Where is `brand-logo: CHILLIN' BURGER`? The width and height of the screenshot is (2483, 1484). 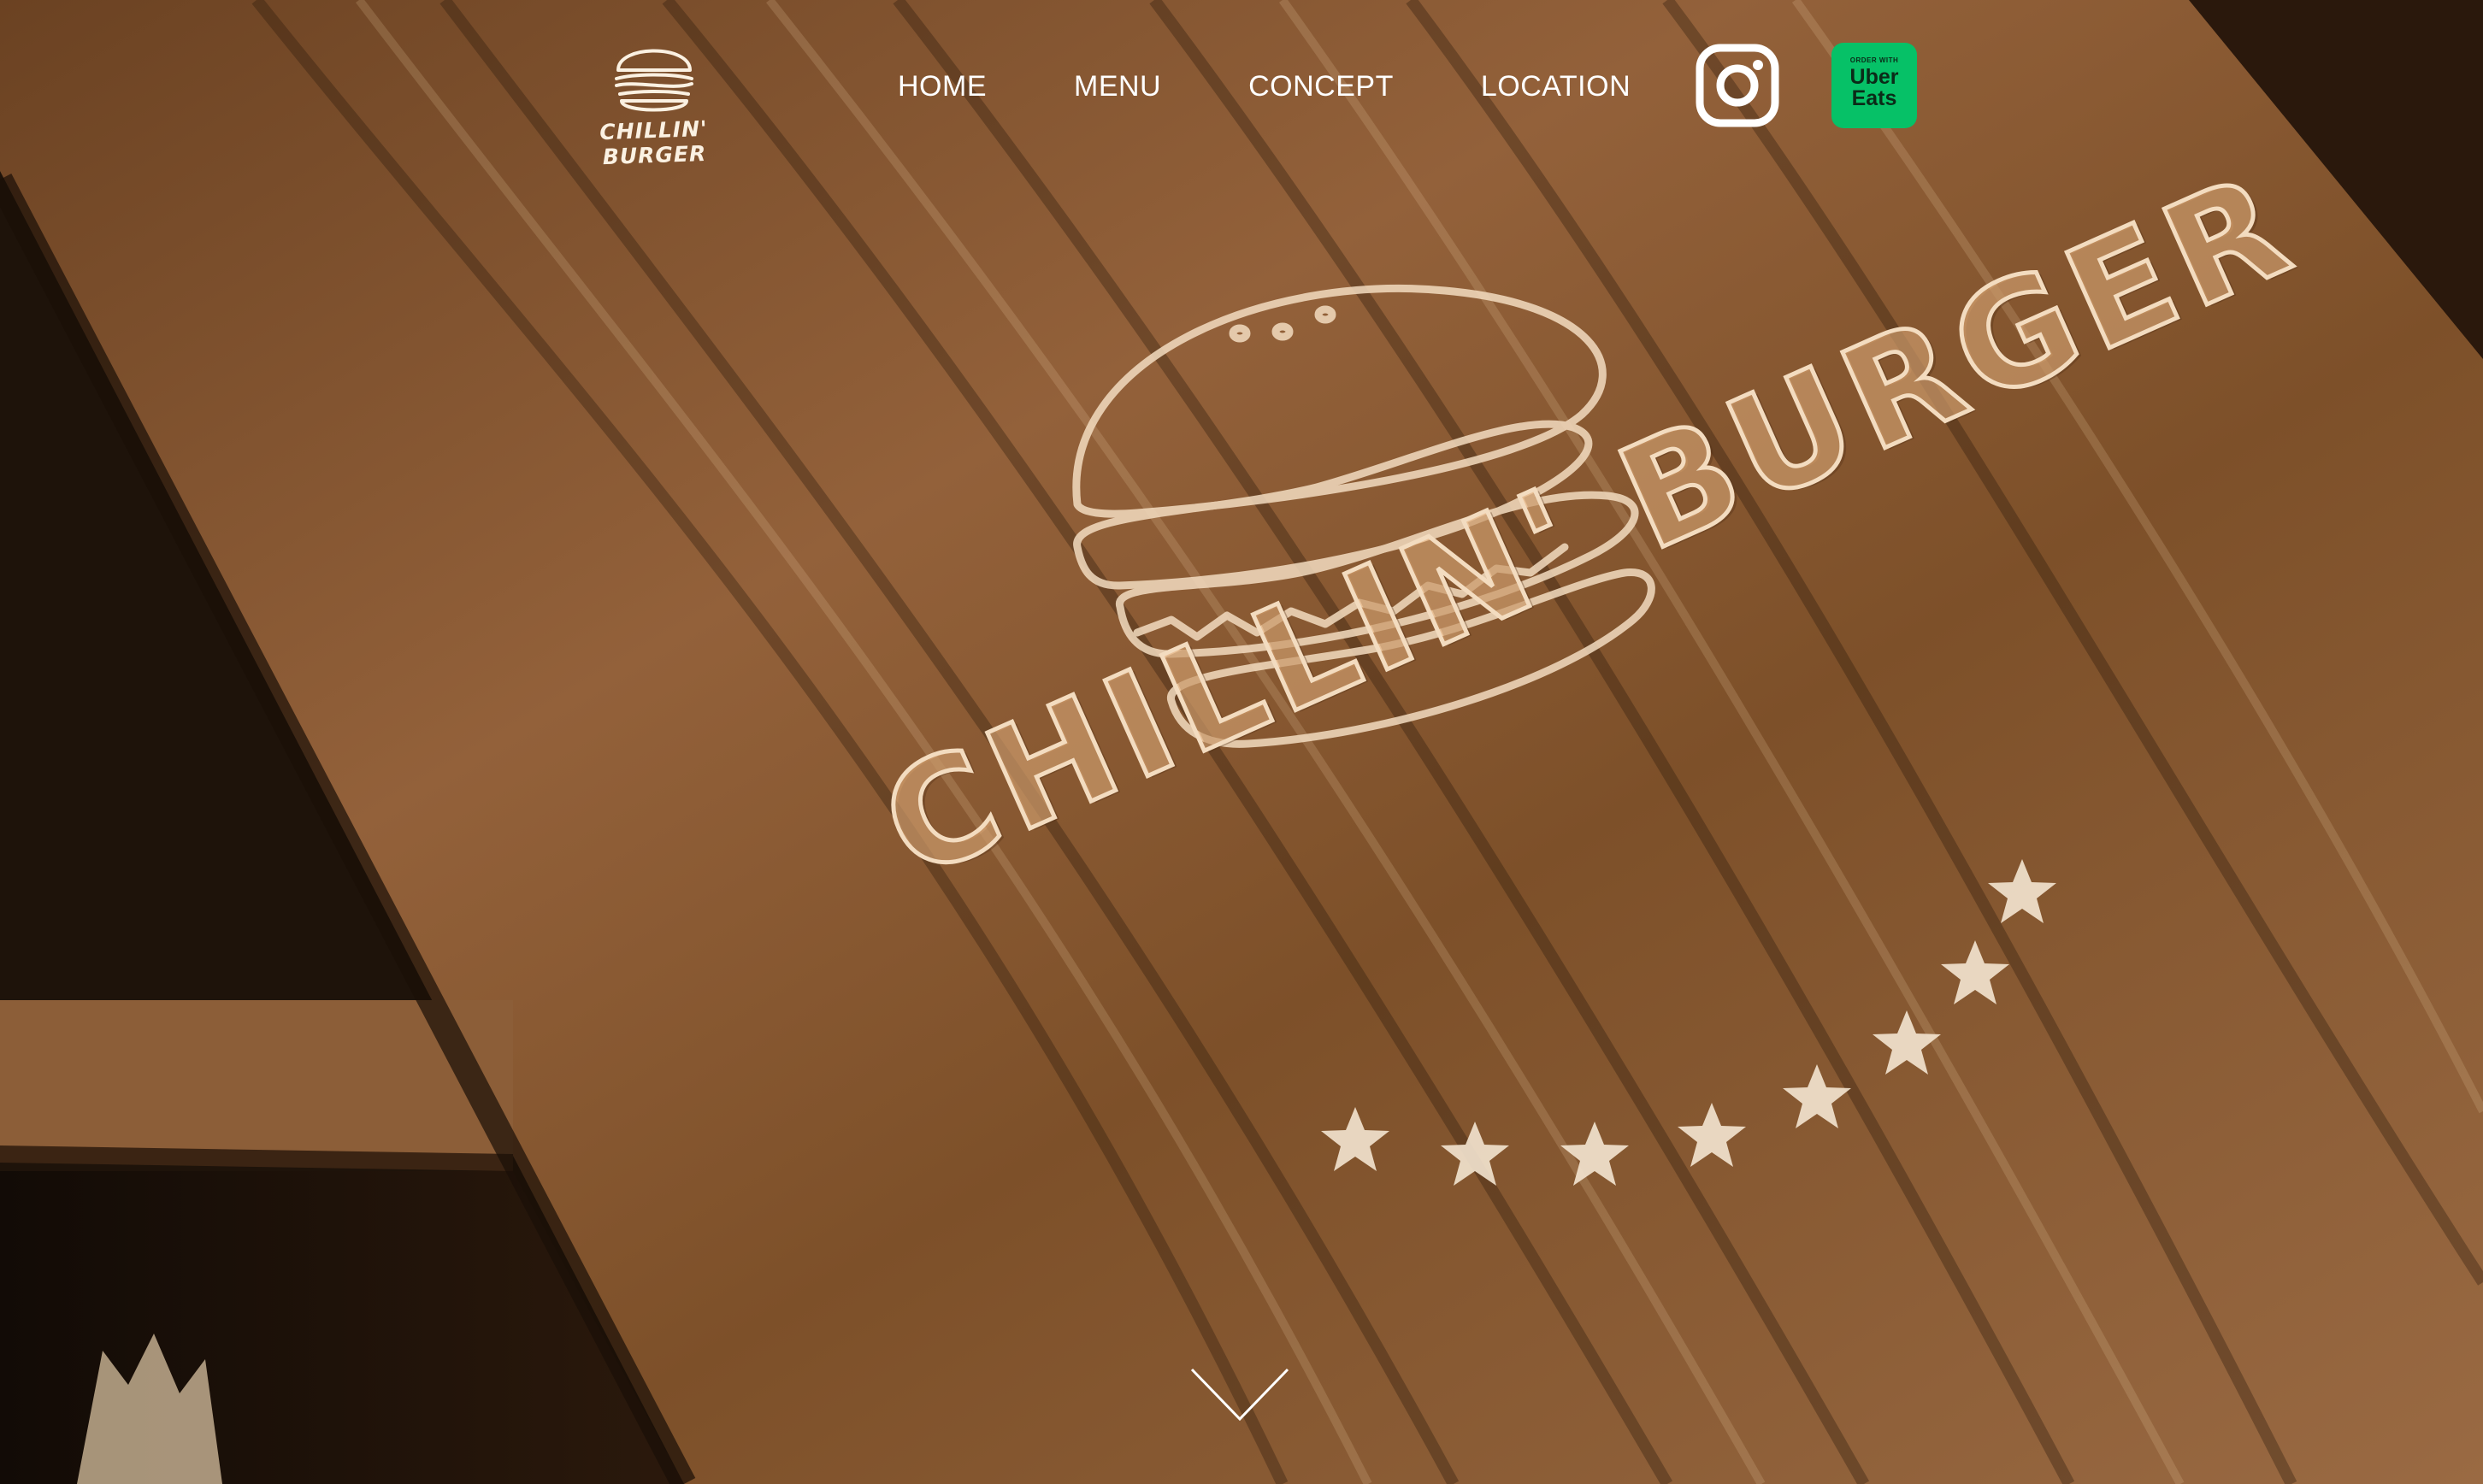 brand-logo: CHILLIN' BURGER is located at coordinates (654, 102).